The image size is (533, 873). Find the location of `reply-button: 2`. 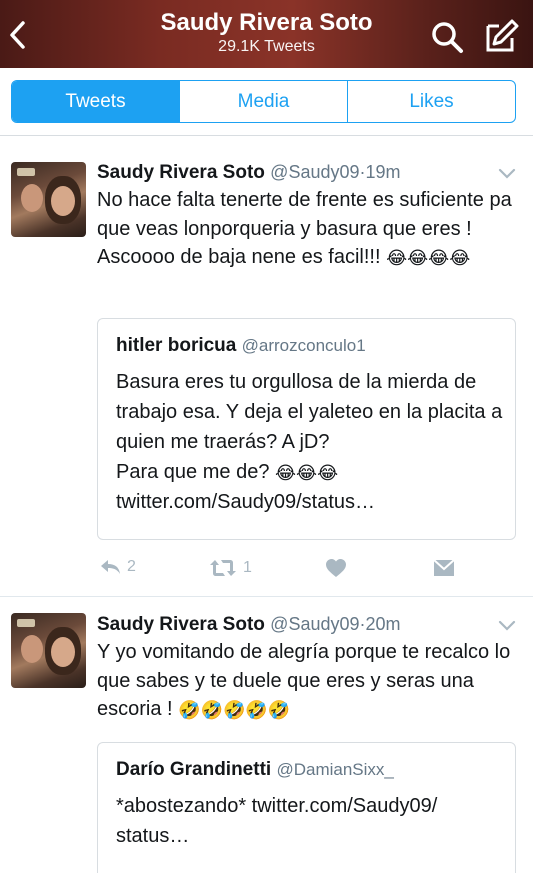

reply-button: 2 is located at coordinates (117, 567).